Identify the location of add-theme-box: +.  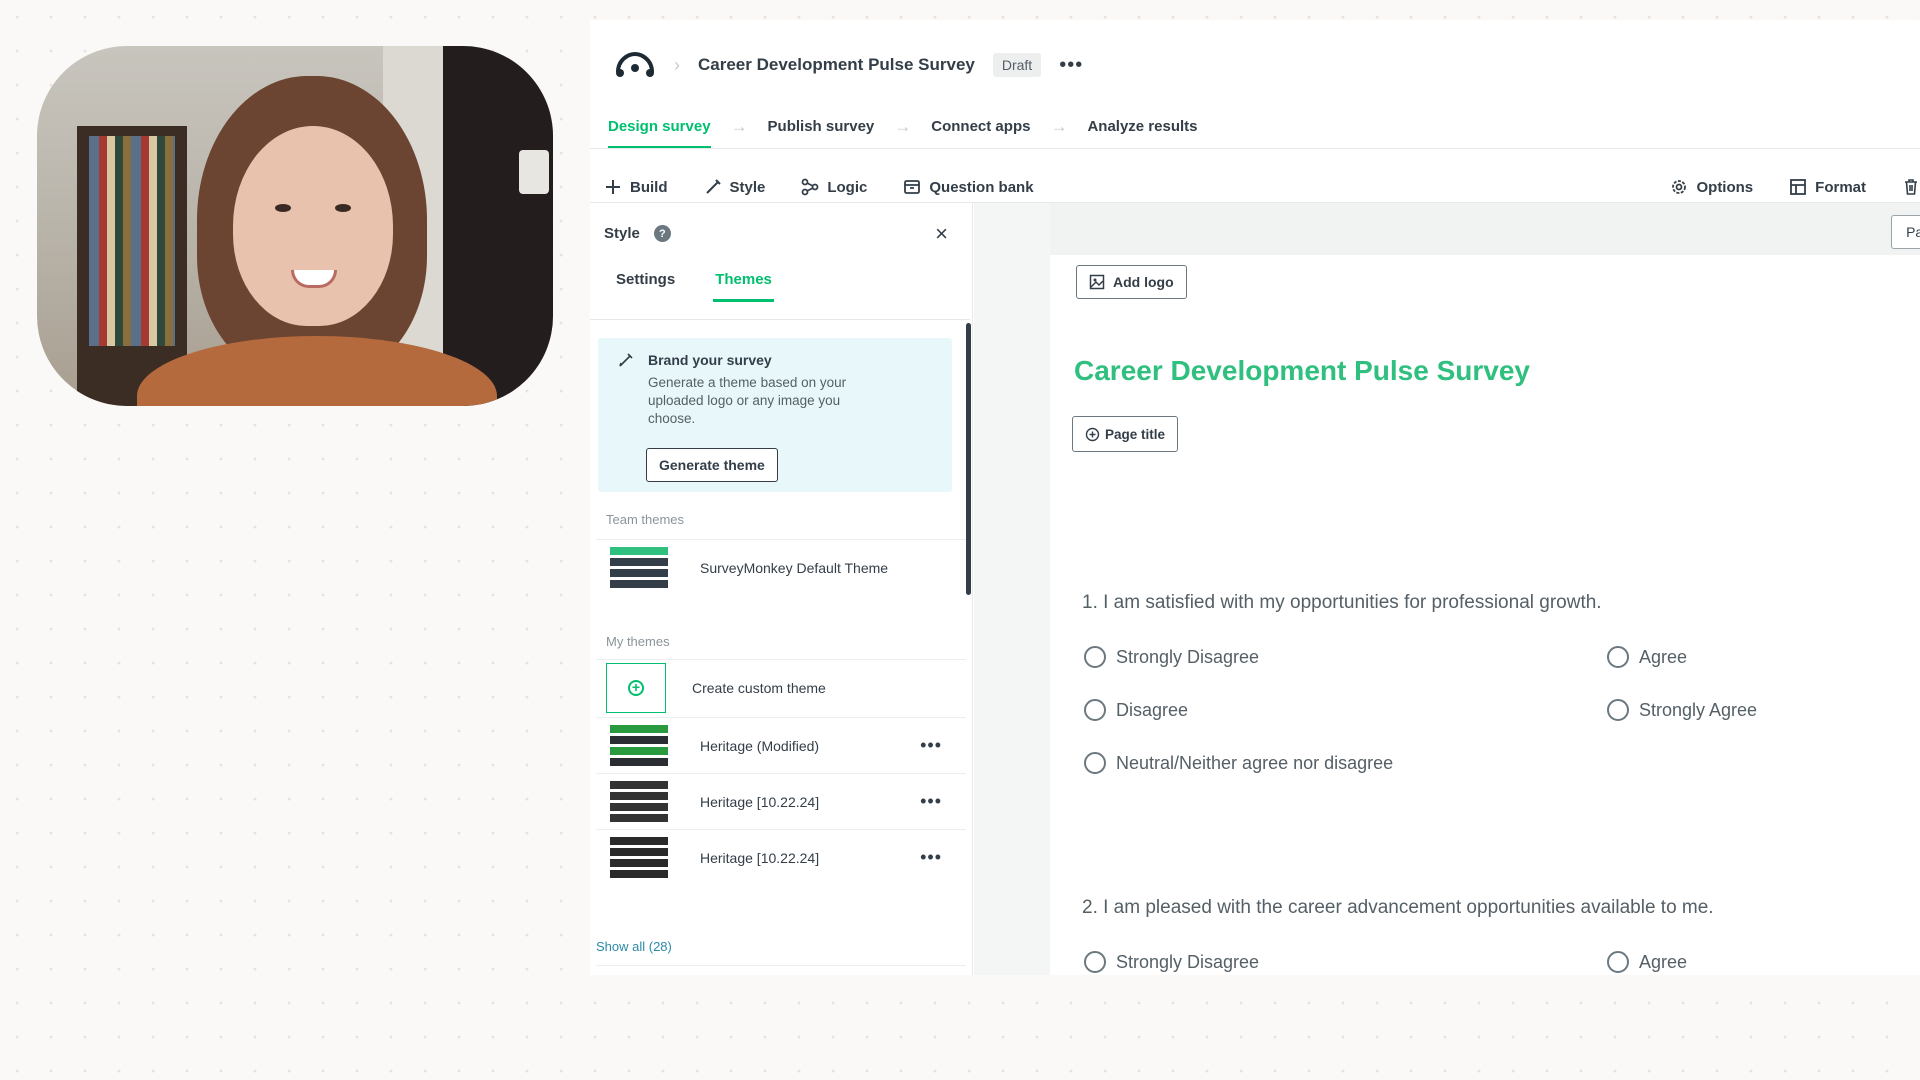
(636, 687).